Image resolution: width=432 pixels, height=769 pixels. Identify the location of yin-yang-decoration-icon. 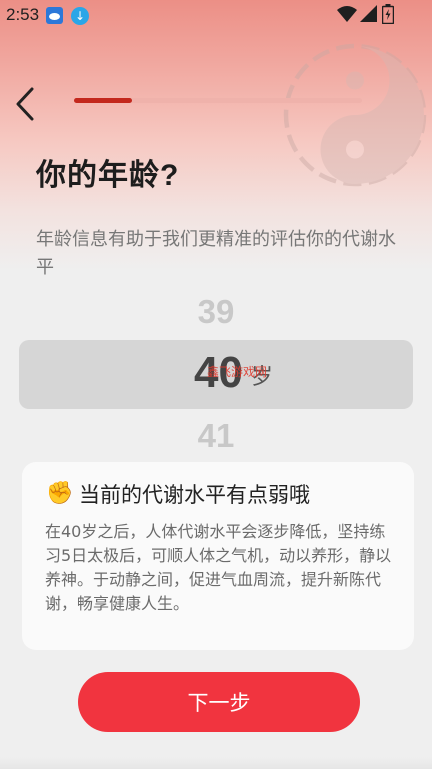
(355, 115).